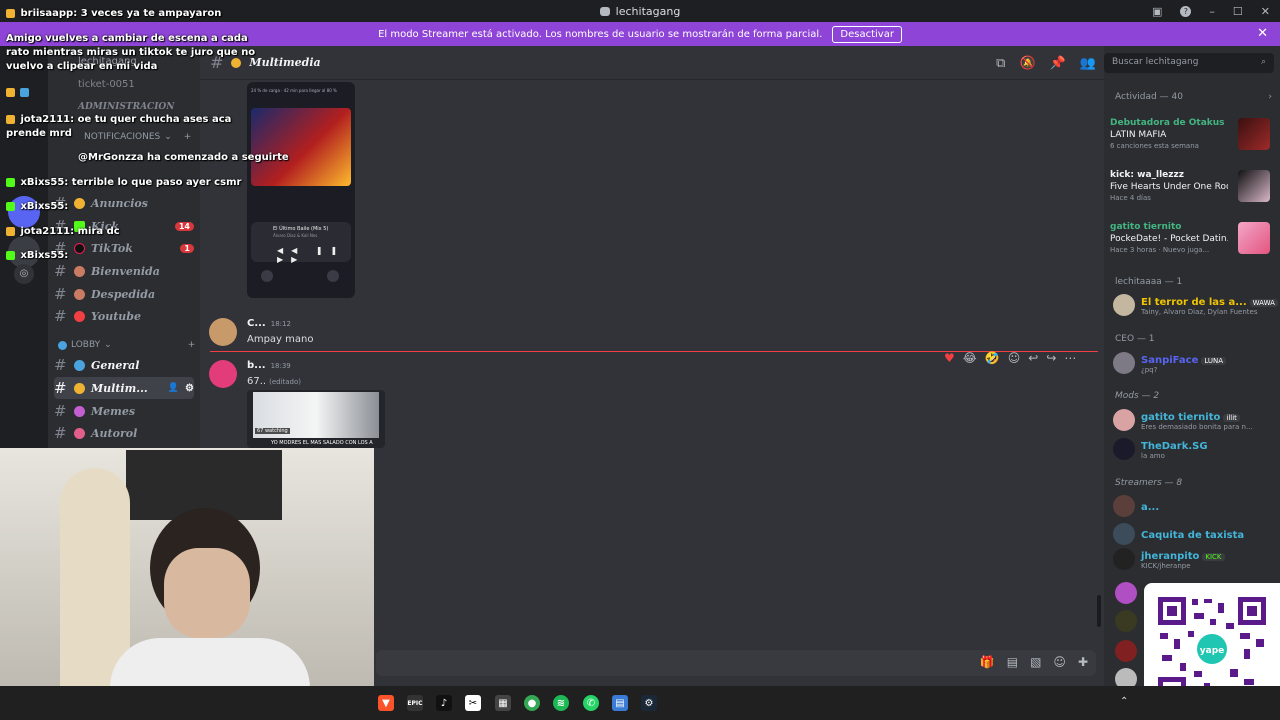 The image size is (1280, 720). Describe the element at coordinates (79, 388) in the screenshot. I see `camera-icon` at that location.